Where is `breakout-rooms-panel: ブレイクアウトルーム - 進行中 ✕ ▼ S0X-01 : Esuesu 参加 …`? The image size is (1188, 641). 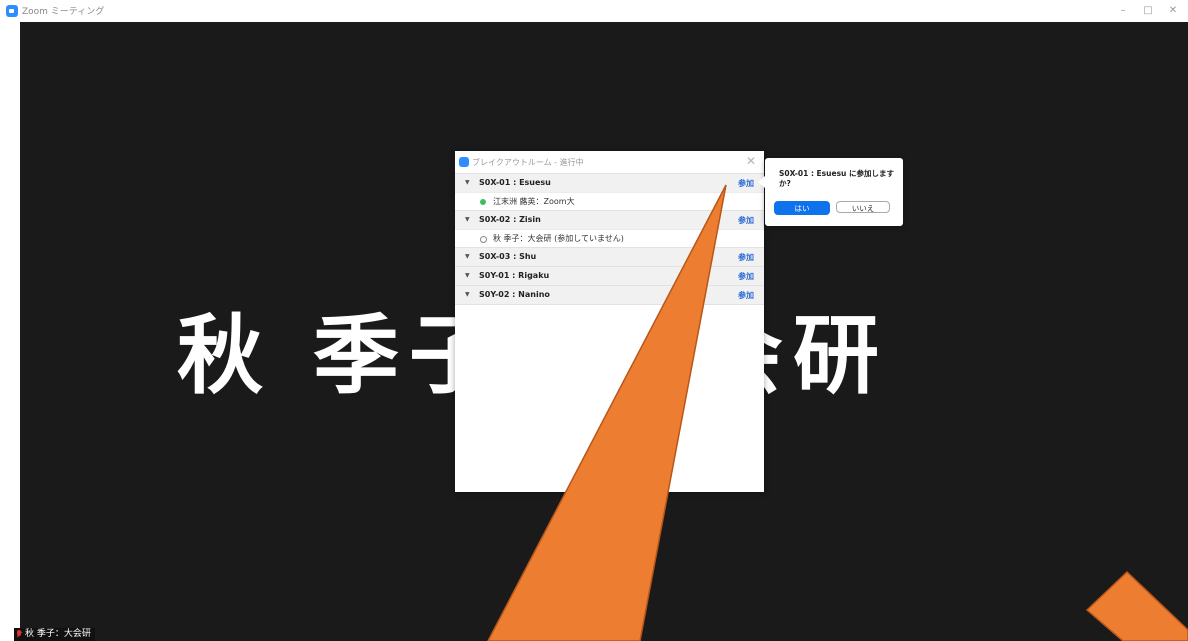
breakout-rooms-panel: ブレイクアウトルーム - 進行中 ✕ ▼ S0X-01 : Esuesu 参加 … is located at coordinates (609, 321).